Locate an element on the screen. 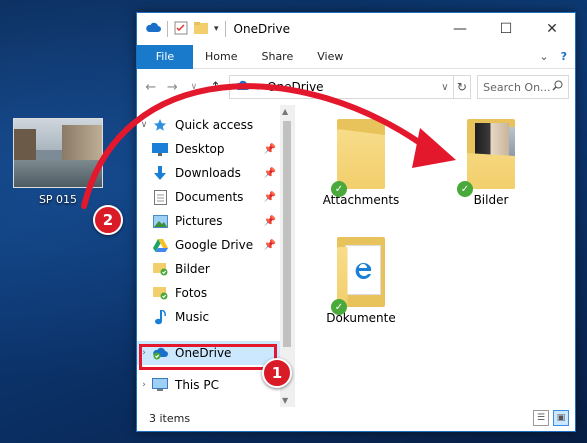 The image size is (587, 443). pictures-icon is located at coordinates (160, 221).